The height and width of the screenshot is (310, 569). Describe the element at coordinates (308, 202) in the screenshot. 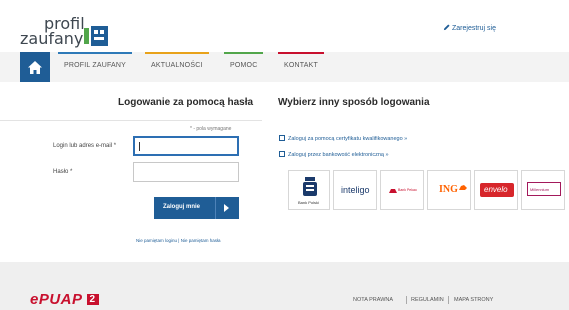

I see `bank-name-pko: Bank Polski` at that location.